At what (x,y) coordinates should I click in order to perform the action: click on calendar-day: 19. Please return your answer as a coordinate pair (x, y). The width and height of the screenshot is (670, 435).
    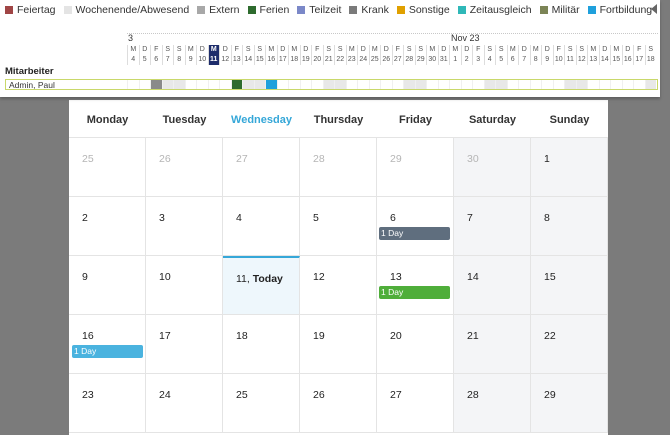
    Looking at the image, I should click on (338, 344).